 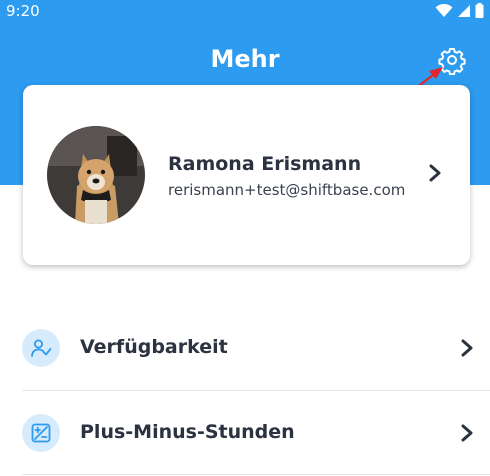 I want to click on profile-name: Ramona Erismann, so click(x=265, y=164).